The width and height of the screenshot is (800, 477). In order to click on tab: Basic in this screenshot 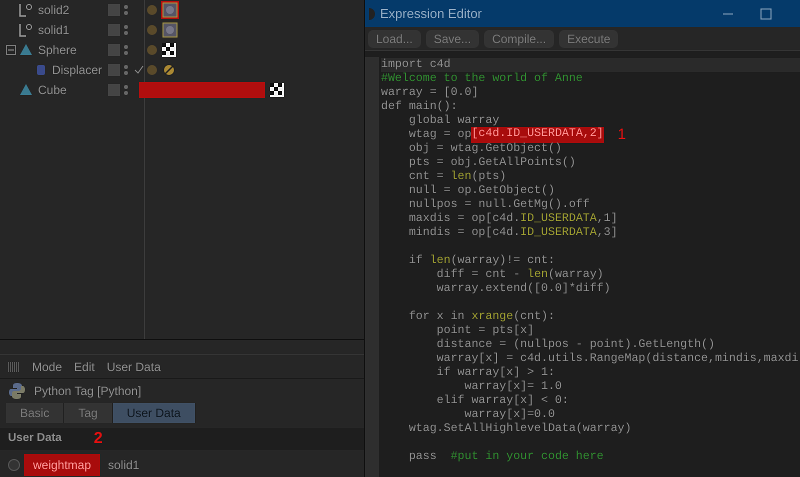, I will do `click(35, 413)`.